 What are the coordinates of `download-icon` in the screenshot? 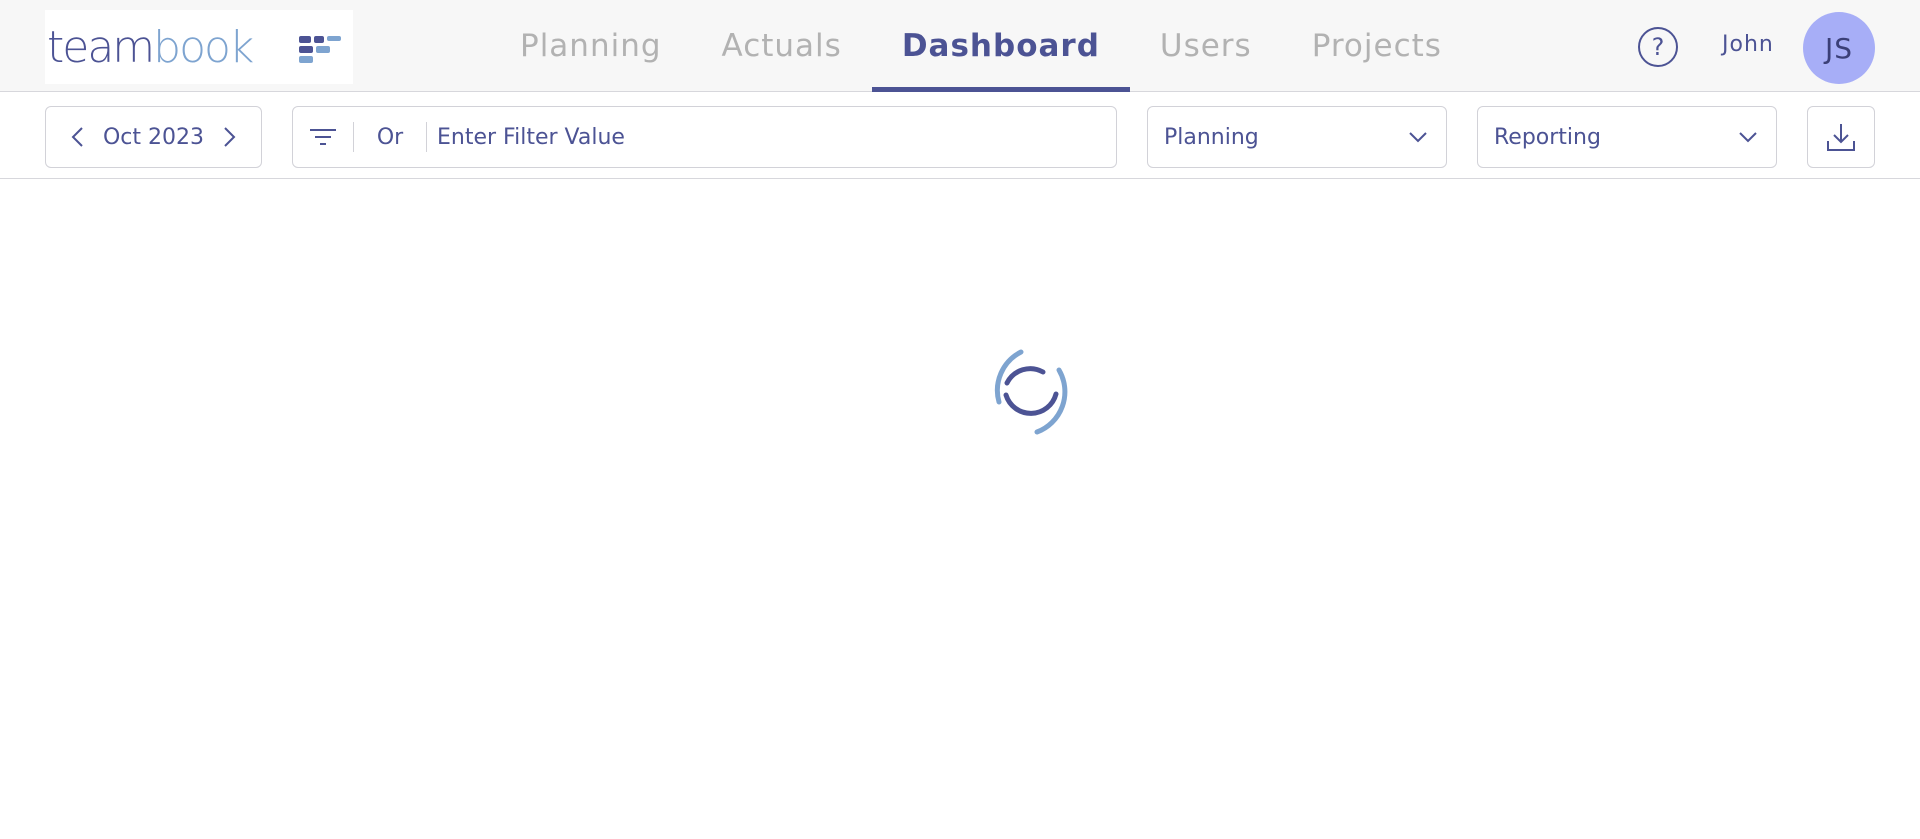 It's located at (1841, 137).